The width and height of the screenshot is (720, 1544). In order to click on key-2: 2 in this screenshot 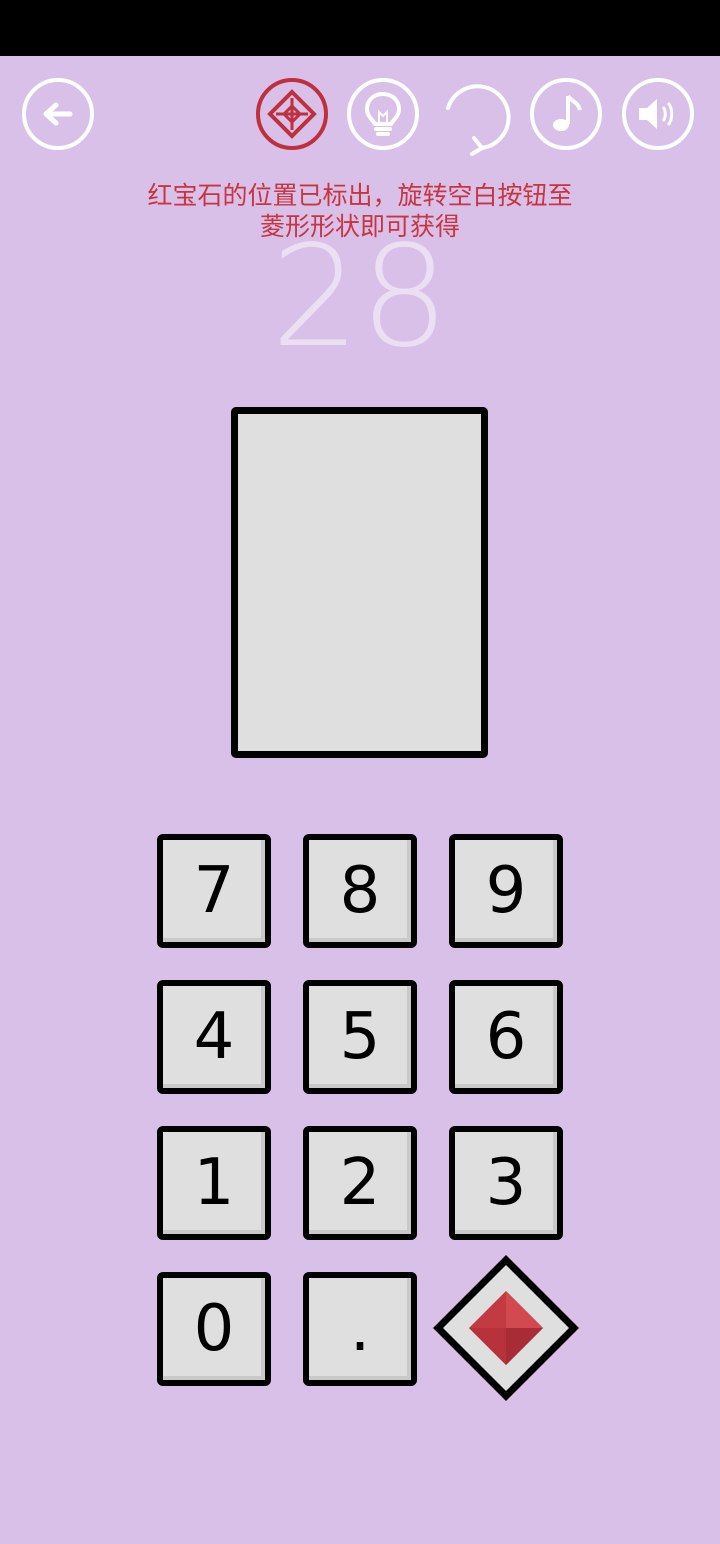, I will do `click(360, 1183)`.